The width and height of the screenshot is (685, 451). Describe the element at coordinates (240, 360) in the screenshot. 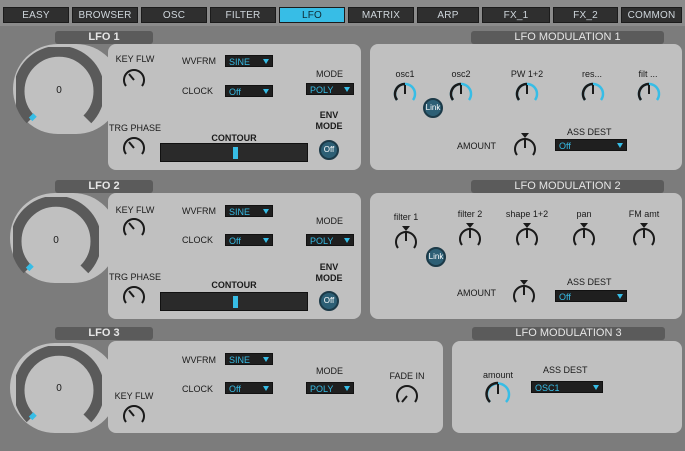

I see `lfo3-wvfrm-value: SINE` at that location.